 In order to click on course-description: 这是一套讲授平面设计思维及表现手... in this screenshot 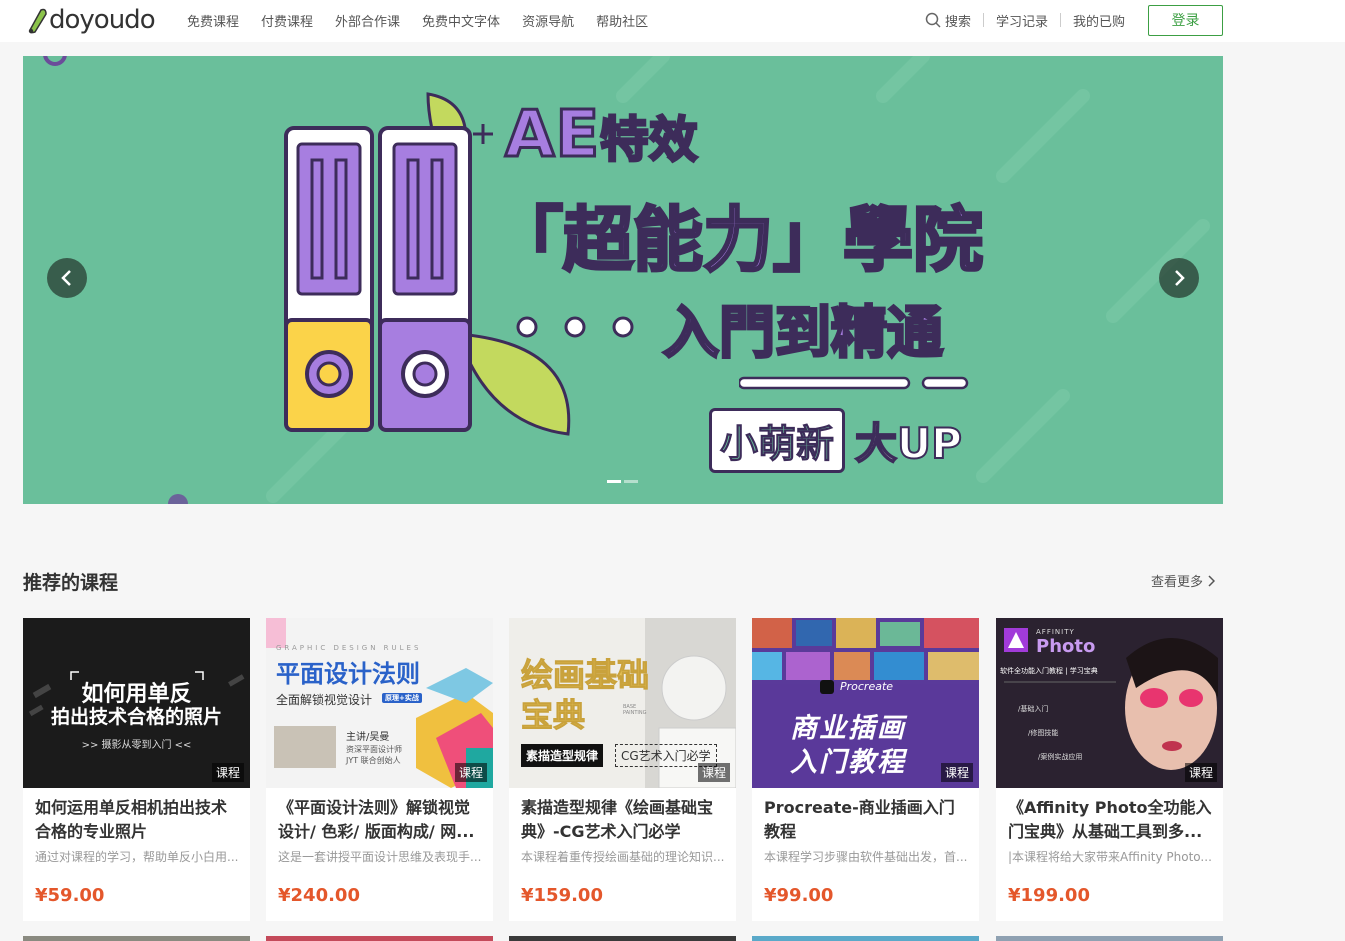, I will do `click(380, 857)`.